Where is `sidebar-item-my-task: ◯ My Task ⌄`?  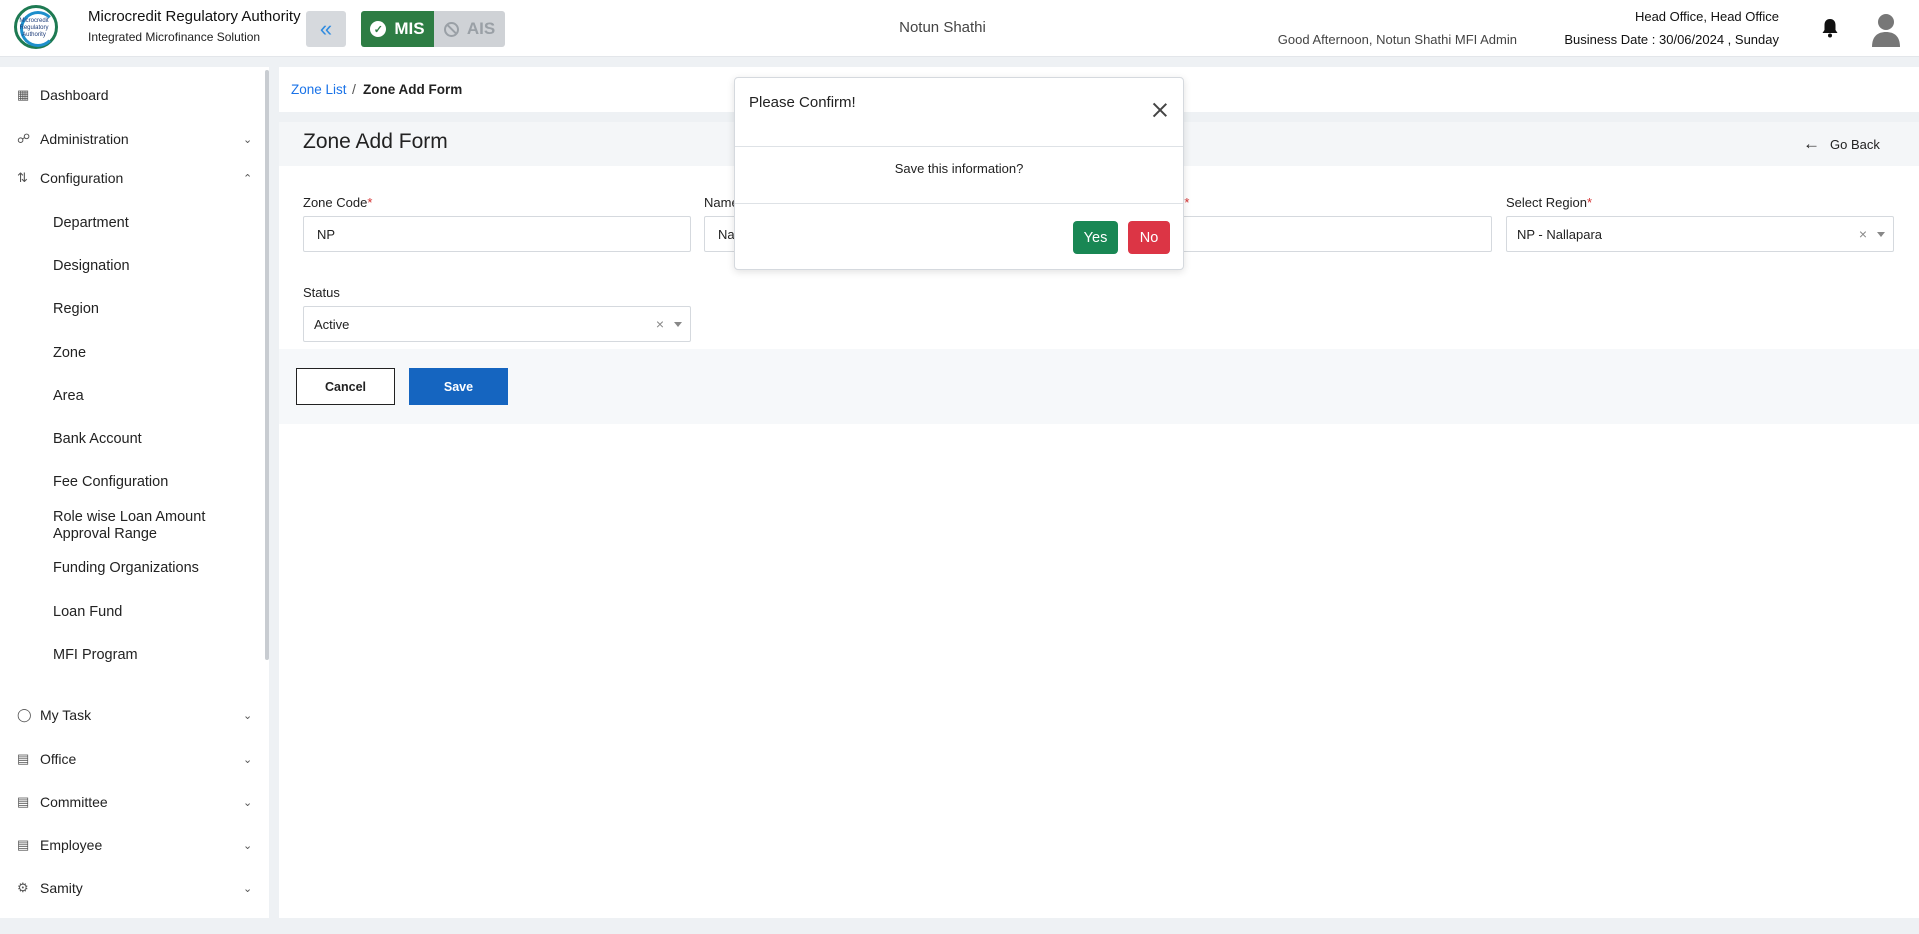
sidebar-item-my-task: ◯ My Task ⌄ is located at coordinates (130, 715).